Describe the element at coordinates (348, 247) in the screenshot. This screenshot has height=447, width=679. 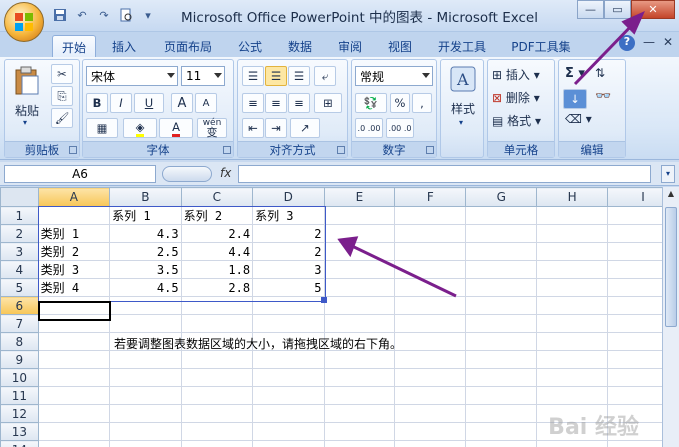
I see `arrow-to-range-head-icon` at that location.